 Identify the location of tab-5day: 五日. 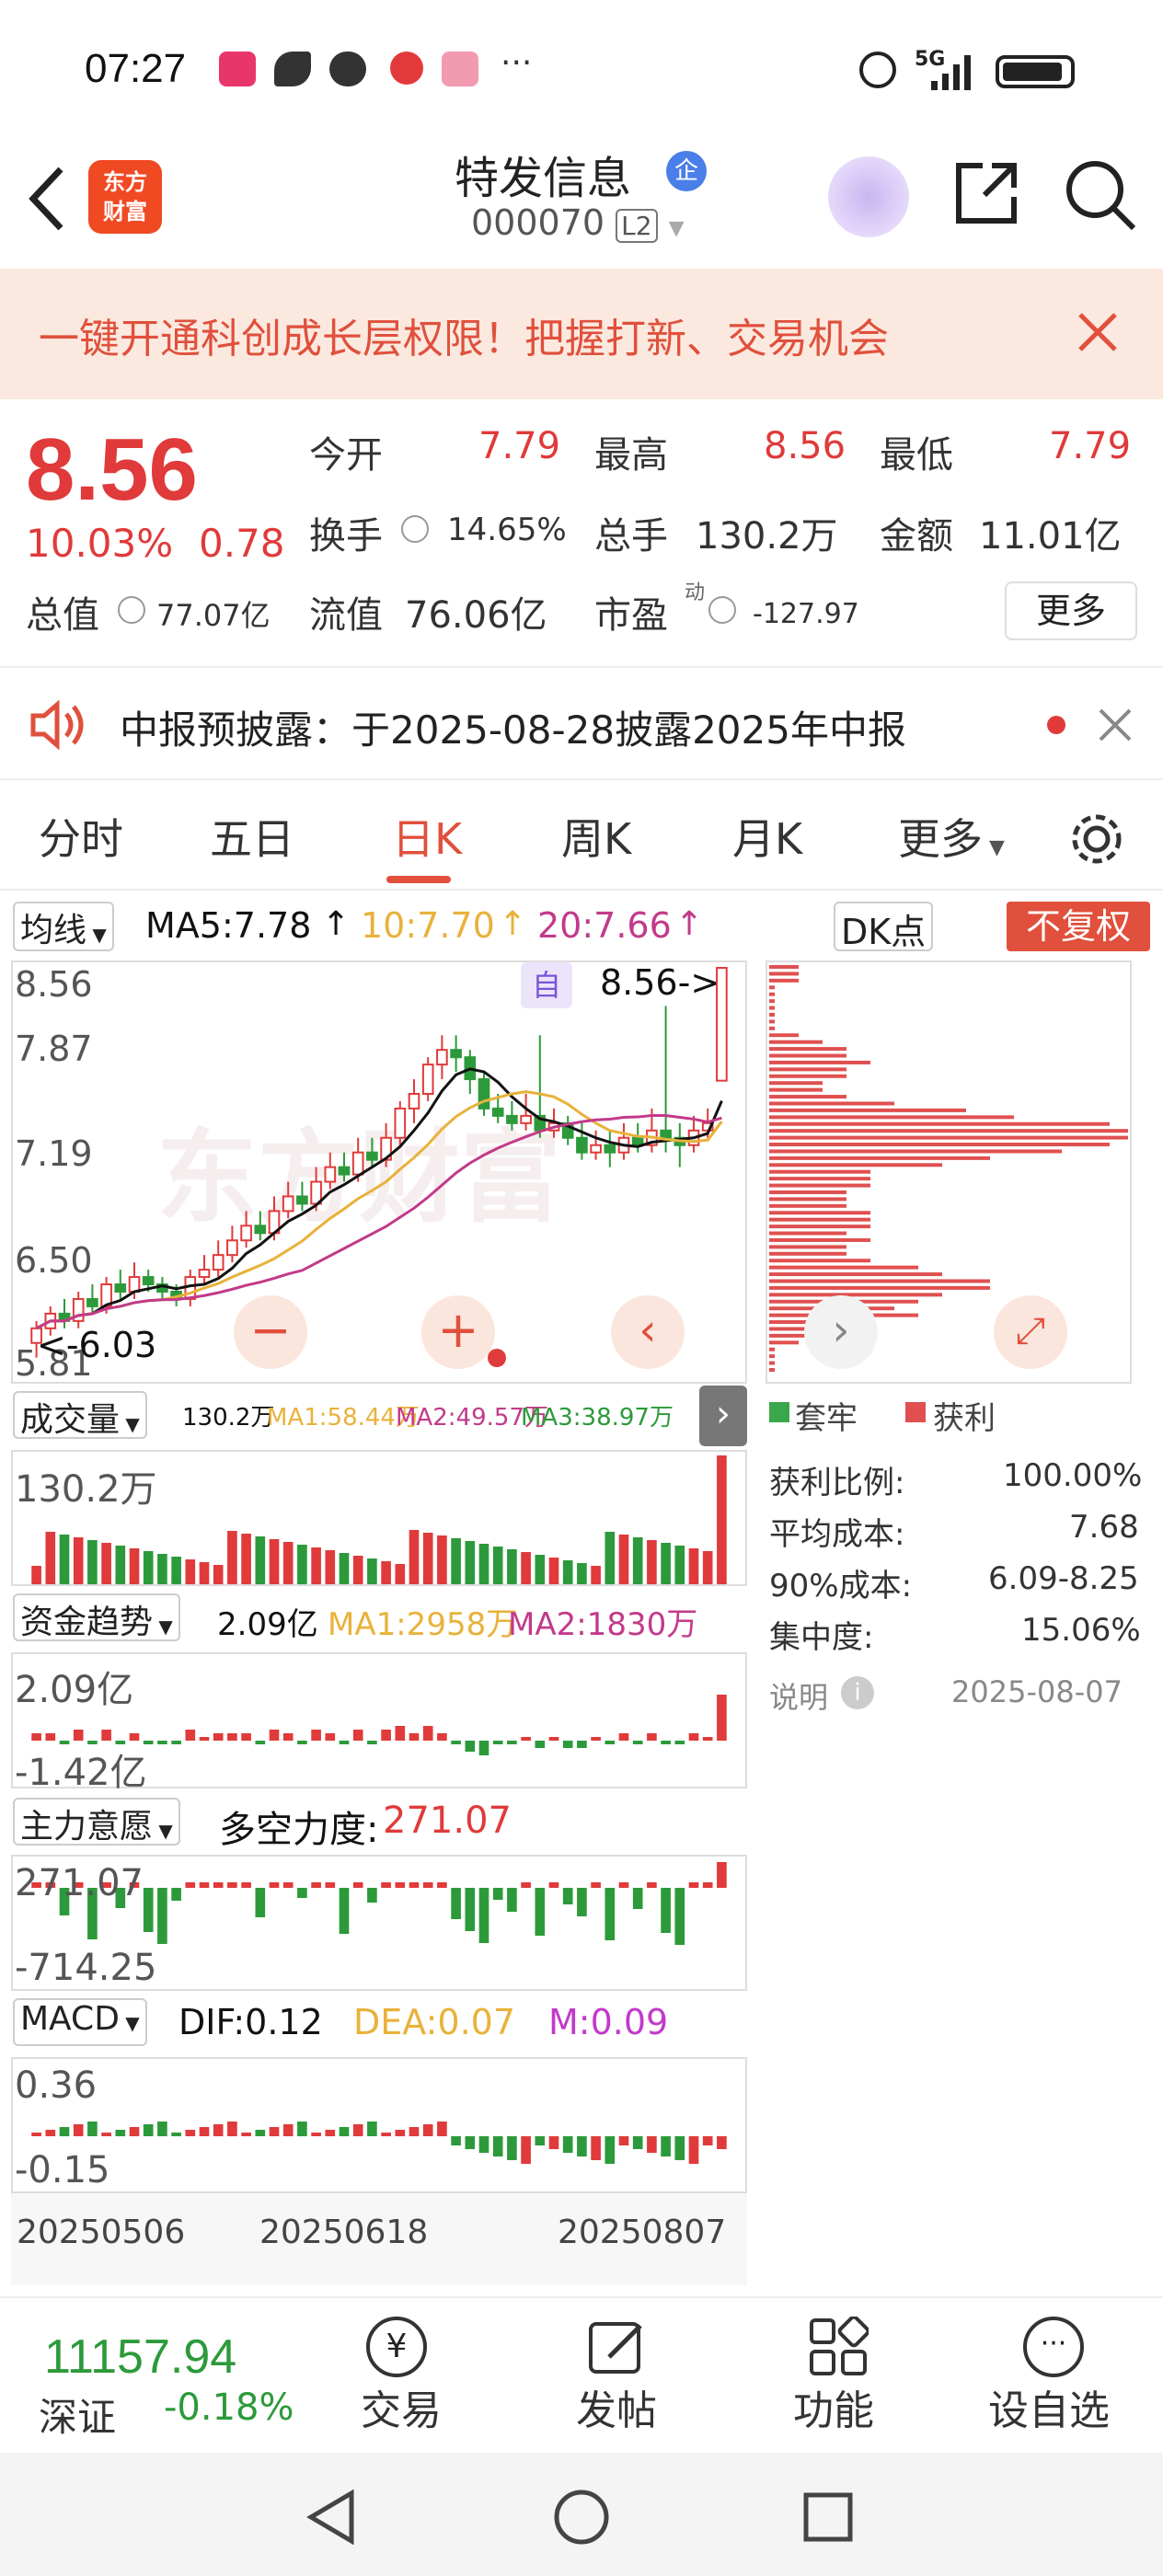
(252, 836).